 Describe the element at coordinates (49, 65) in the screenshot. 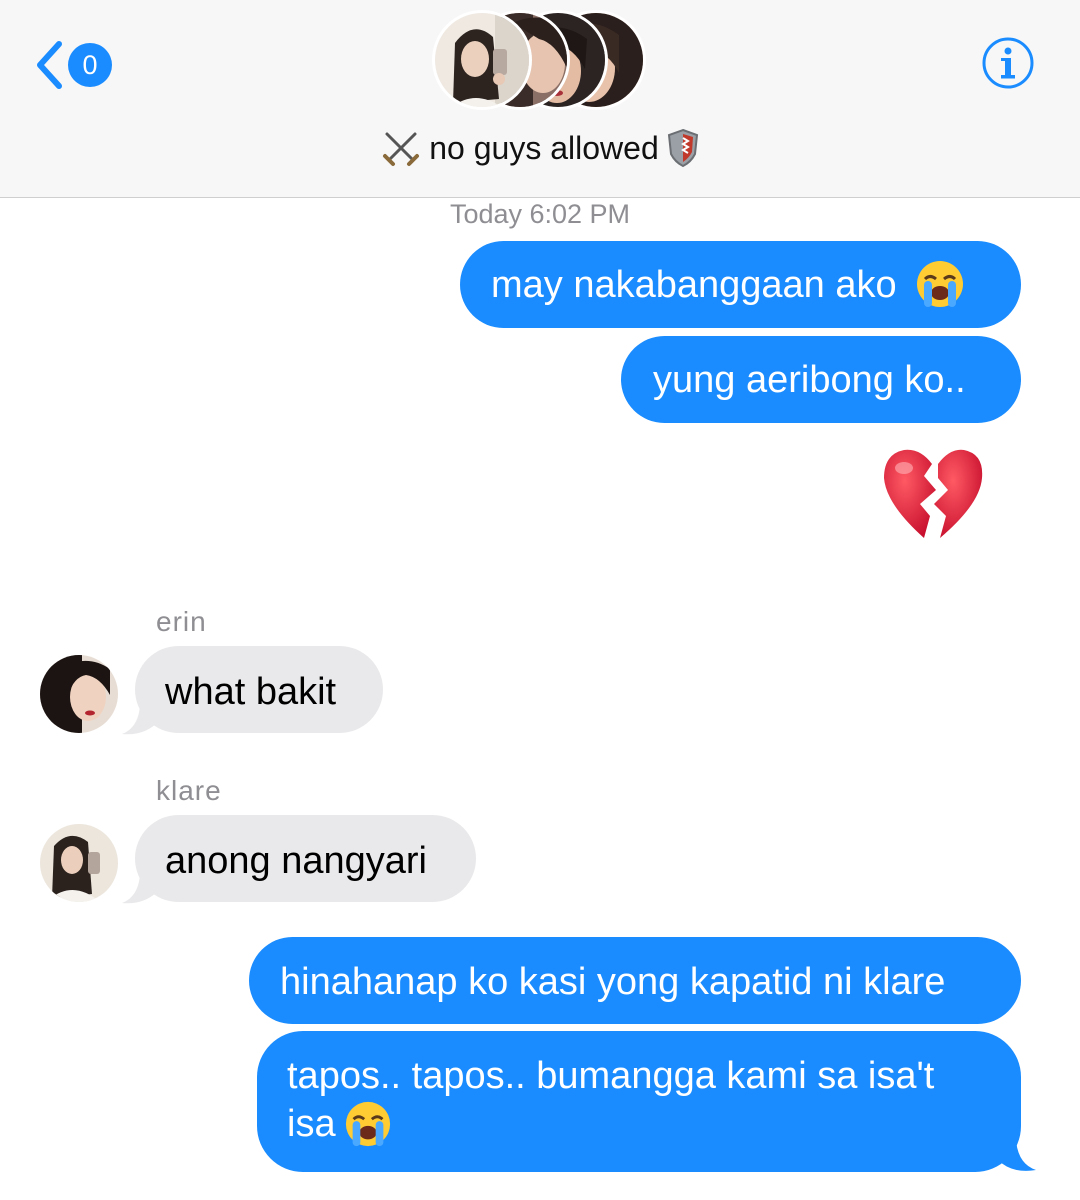

I see `chevron-left-icon` at that location.